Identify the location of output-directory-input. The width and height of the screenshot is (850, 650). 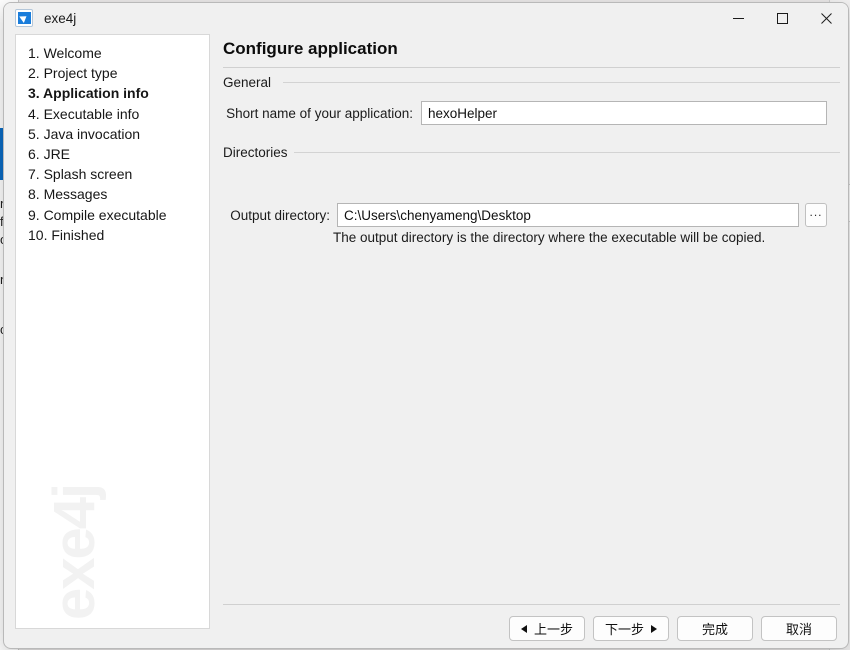
(568, 215).